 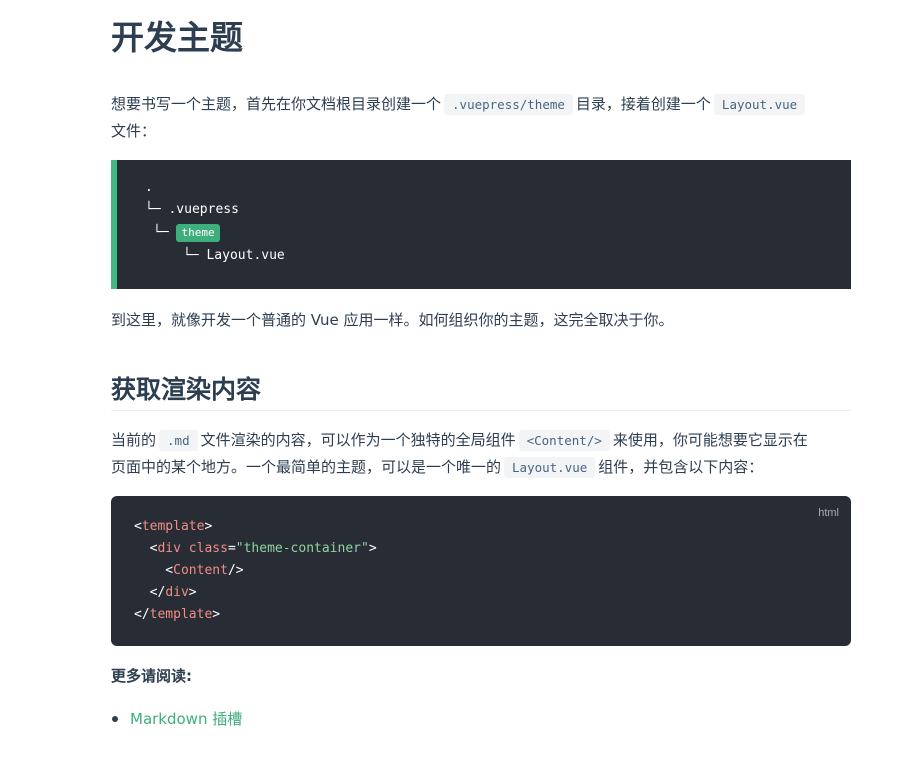 I want to click on reading-list: Markdown 插槽, so click(x=176, y=719).